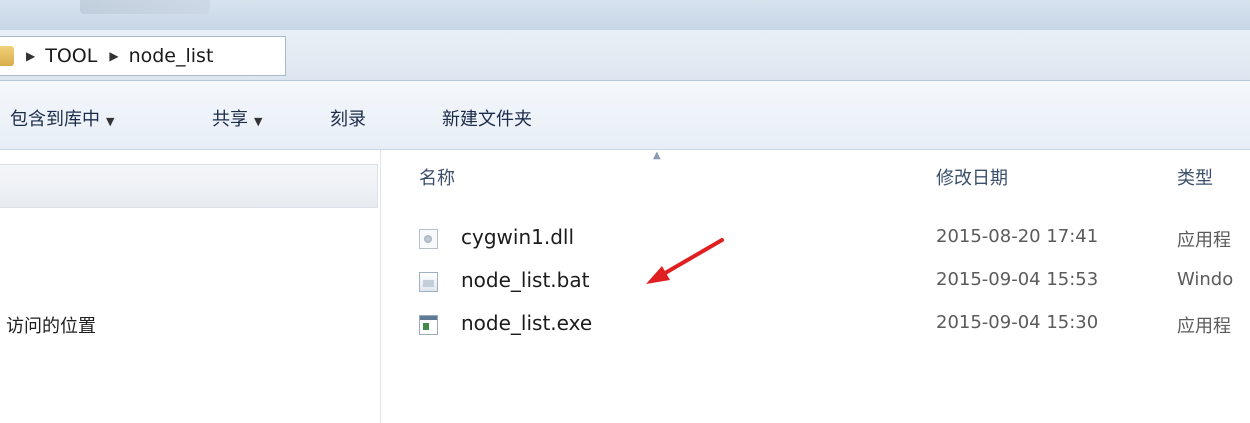  Describe the element at coordinates (517, 237) in the screenshot. I see `file-name: cygwin1.dll` at that location.